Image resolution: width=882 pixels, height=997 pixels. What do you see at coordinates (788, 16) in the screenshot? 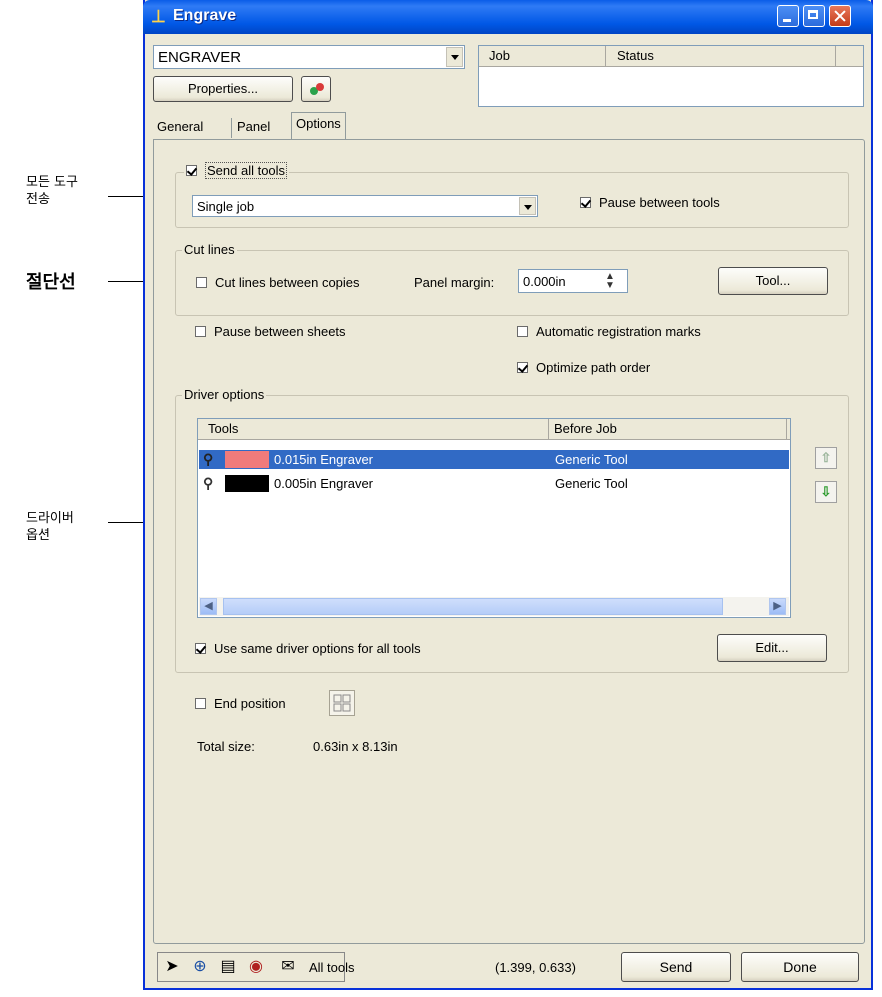
I see `minimize-button` at bounding box center [788, 16].